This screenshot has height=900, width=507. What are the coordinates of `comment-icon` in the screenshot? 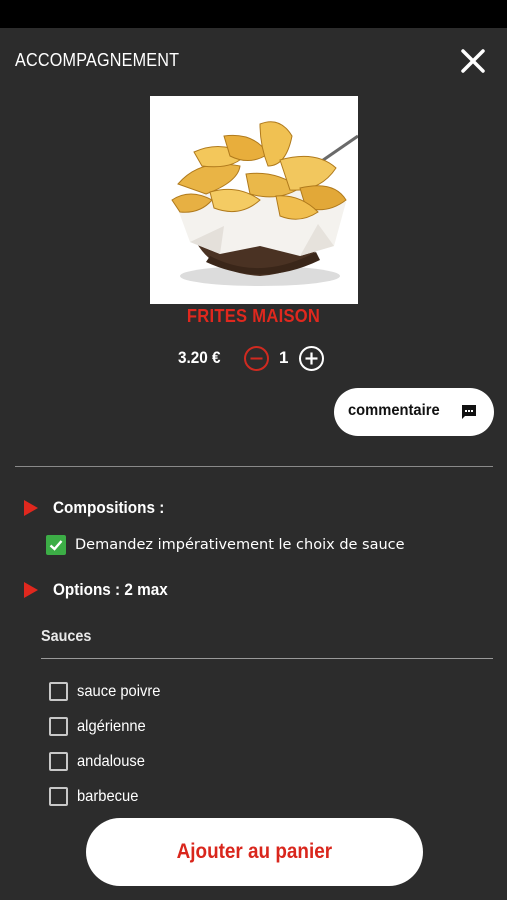 It's located at (469, 412).